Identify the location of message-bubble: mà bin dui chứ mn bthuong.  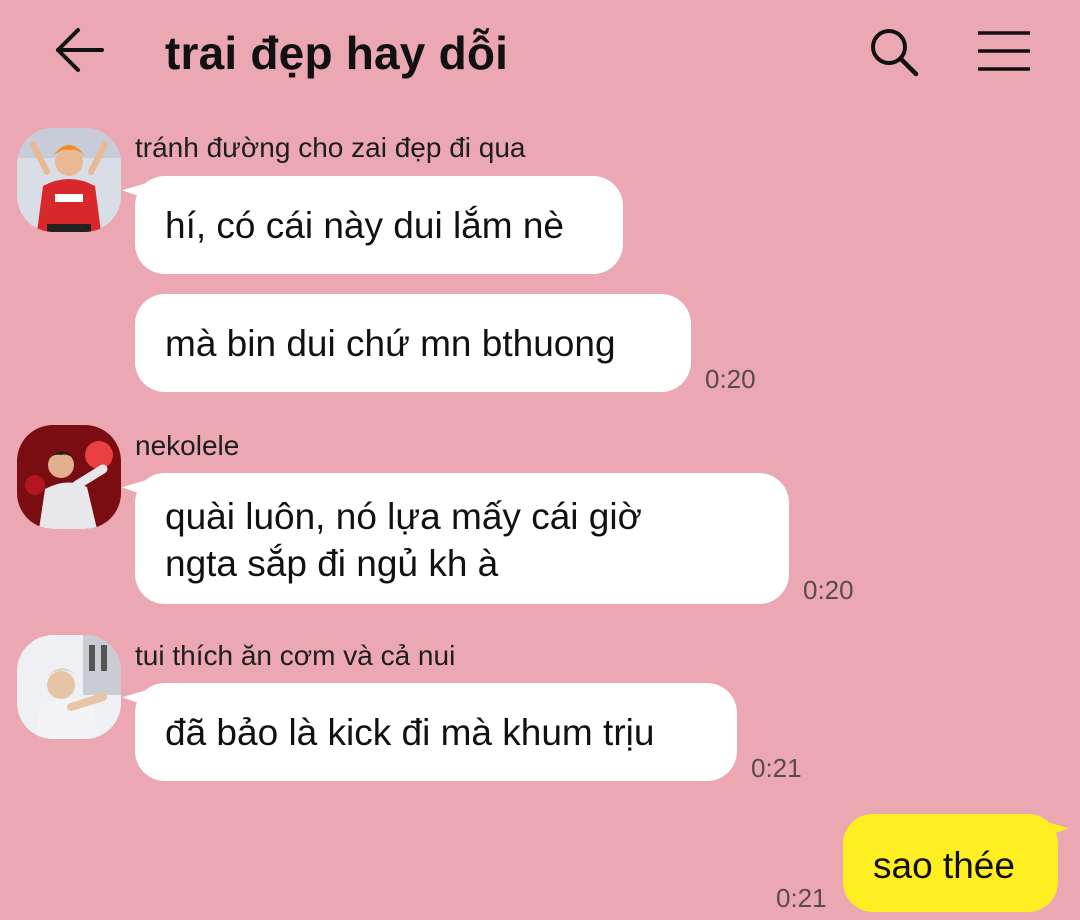
(413, 343).